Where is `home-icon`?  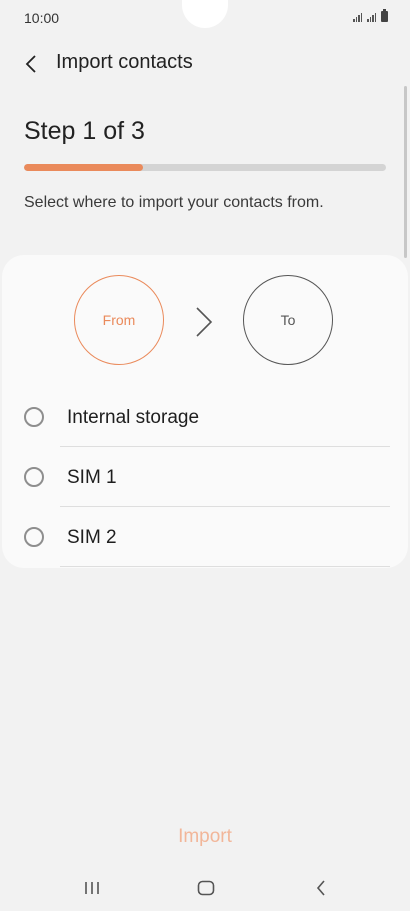
home-icon is located at coordinates (206, 888).